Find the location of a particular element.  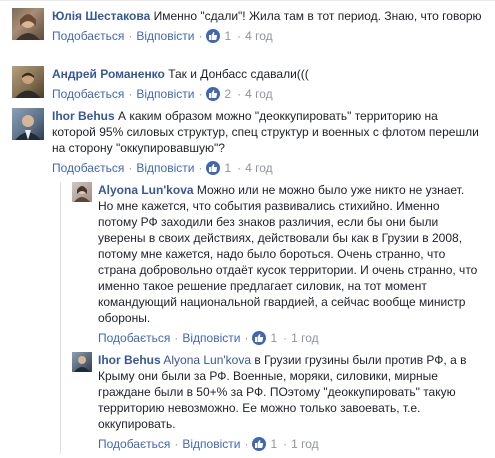

comment-author: Юлія Шестакова is located at coordinates (101, 16).